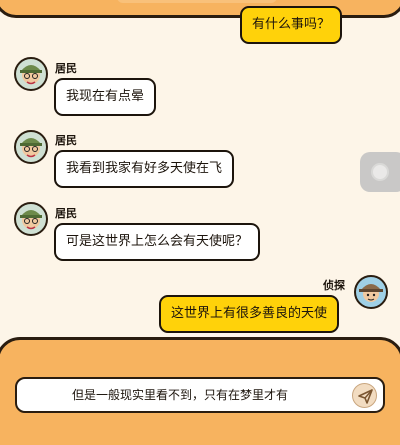 The height and width of the screenshot is (445, 400). I want to click on send-icon, so click(365, 396).